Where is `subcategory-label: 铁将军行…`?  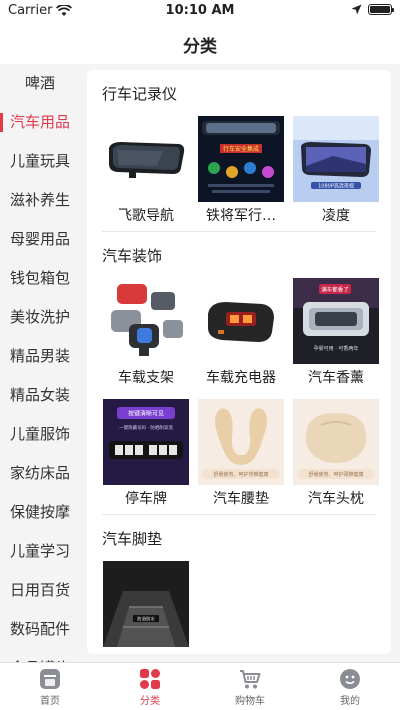 subcategory-label: 铁将军行… is located at coordinates (241, 216).